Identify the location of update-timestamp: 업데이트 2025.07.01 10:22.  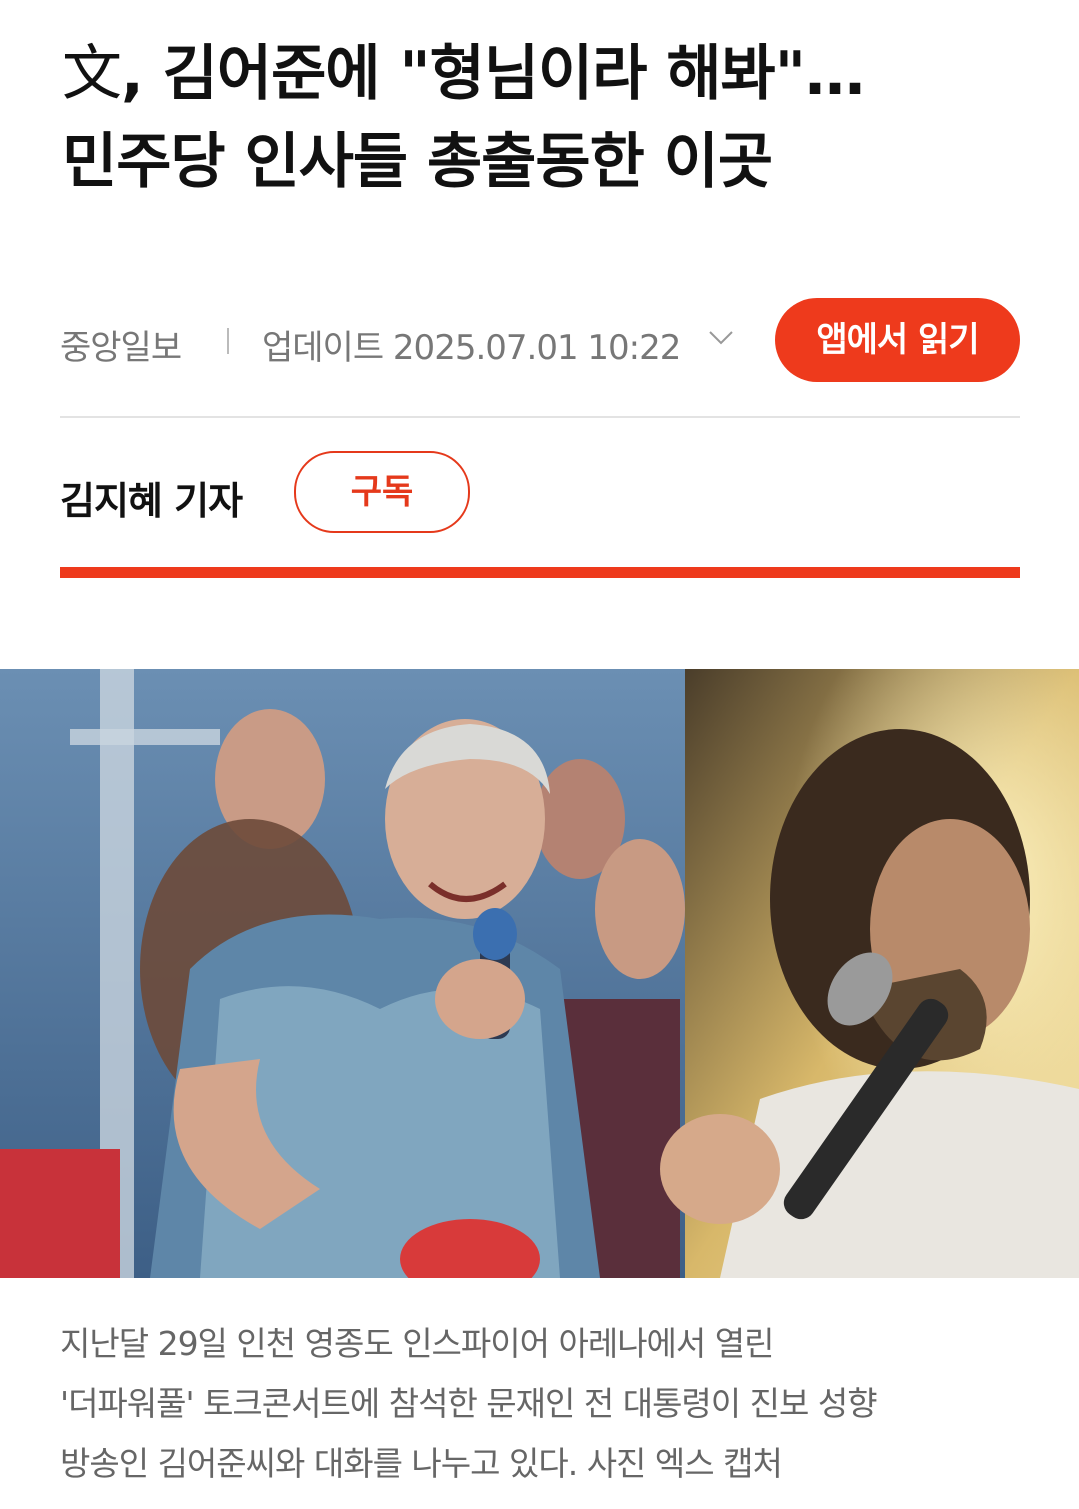
(471, 344).